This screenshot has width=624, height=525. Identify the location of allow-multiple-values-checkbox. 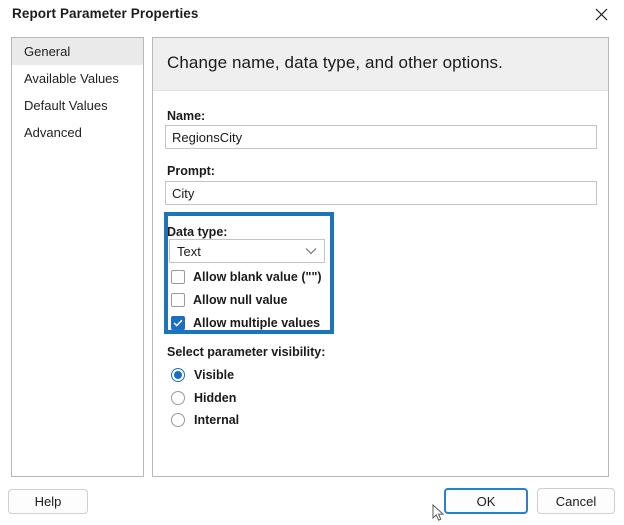
(178, 323).